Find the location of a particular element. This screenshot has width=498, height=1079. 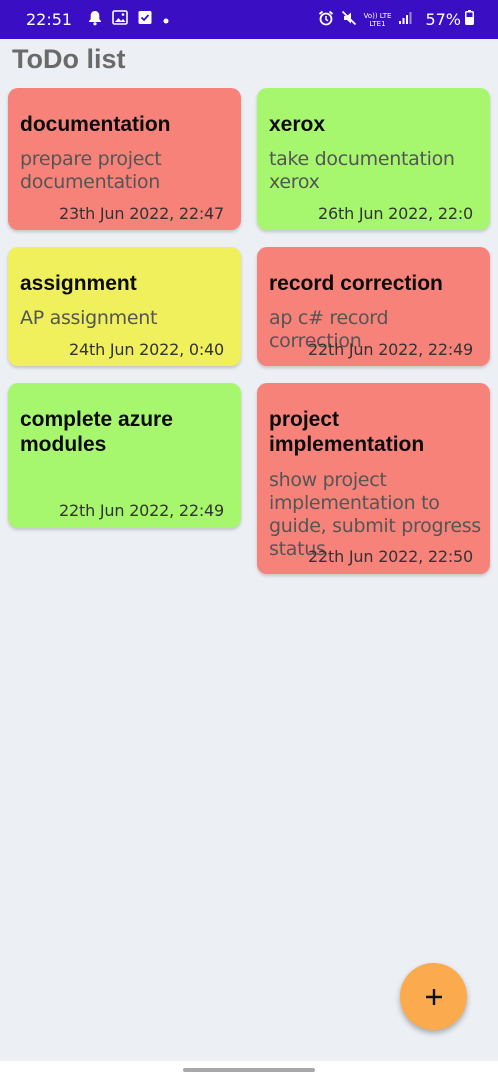

check-box-icon is located at coordinates (145, 19).